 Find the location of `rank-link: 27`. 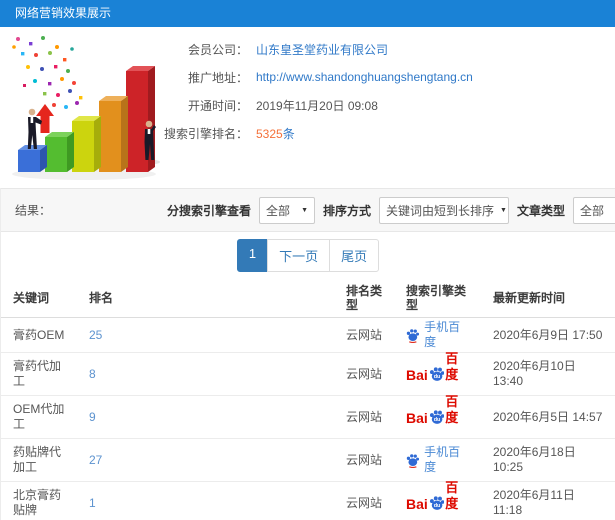

rank-link: 27 is located at coordinates (95, 460).